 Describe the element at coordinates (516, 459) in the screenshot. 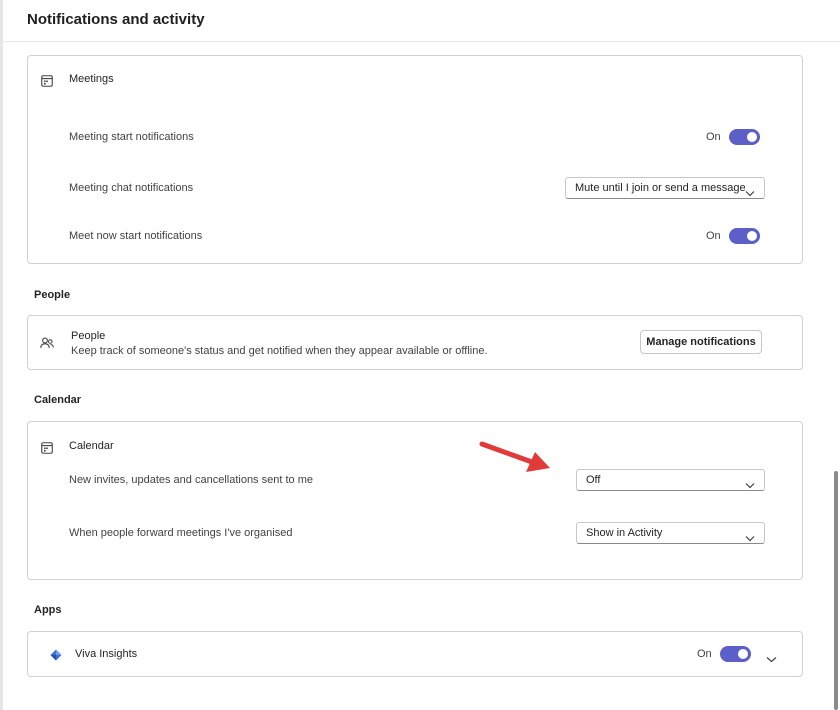

I see `annotation-arrow-icon` at that location.